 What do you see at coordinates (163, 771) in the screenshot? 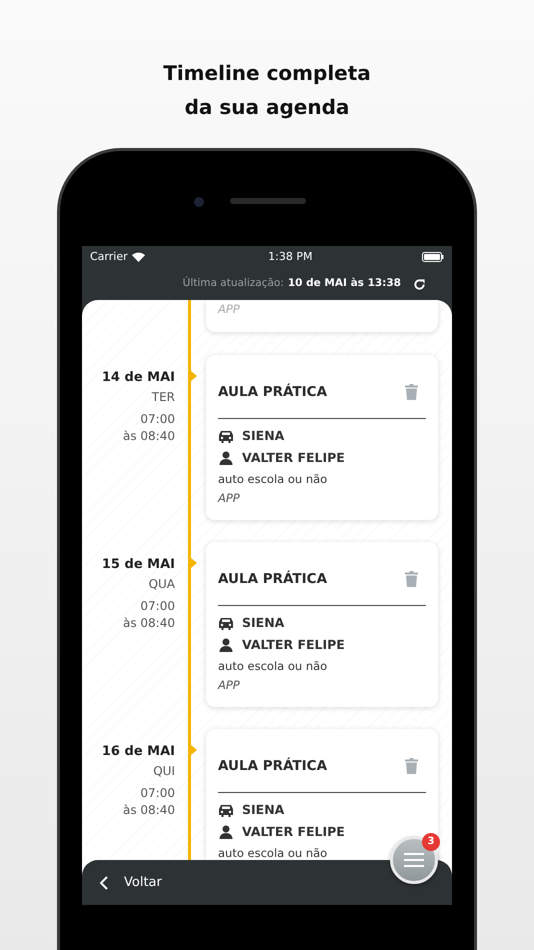
I see `weekday-label: QUI` at bounding box center [163, 771].